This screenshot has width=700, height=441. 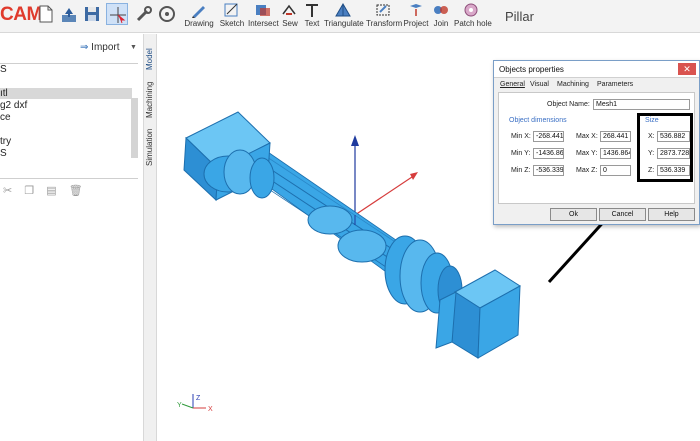 What do you see at coordinates (69, 14) in the screenshot?
I see `open-file-icon` at bounding box center [69, 14].